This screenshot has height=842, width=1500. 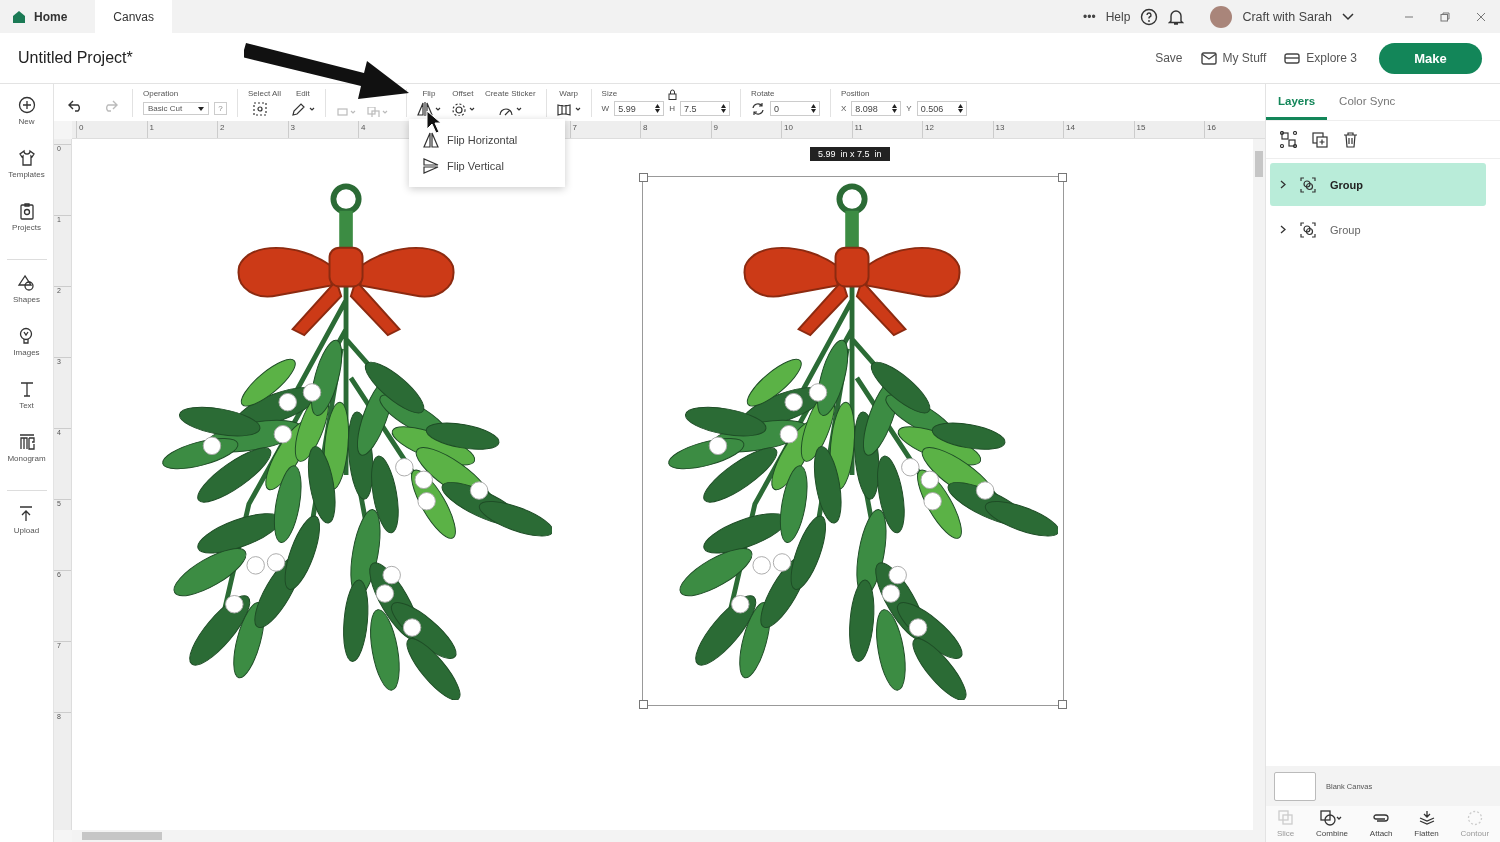 What do you see at coordinates (757, 108) in the screenshot?
I see `rotate-icon` at bounding box center [757, 108].